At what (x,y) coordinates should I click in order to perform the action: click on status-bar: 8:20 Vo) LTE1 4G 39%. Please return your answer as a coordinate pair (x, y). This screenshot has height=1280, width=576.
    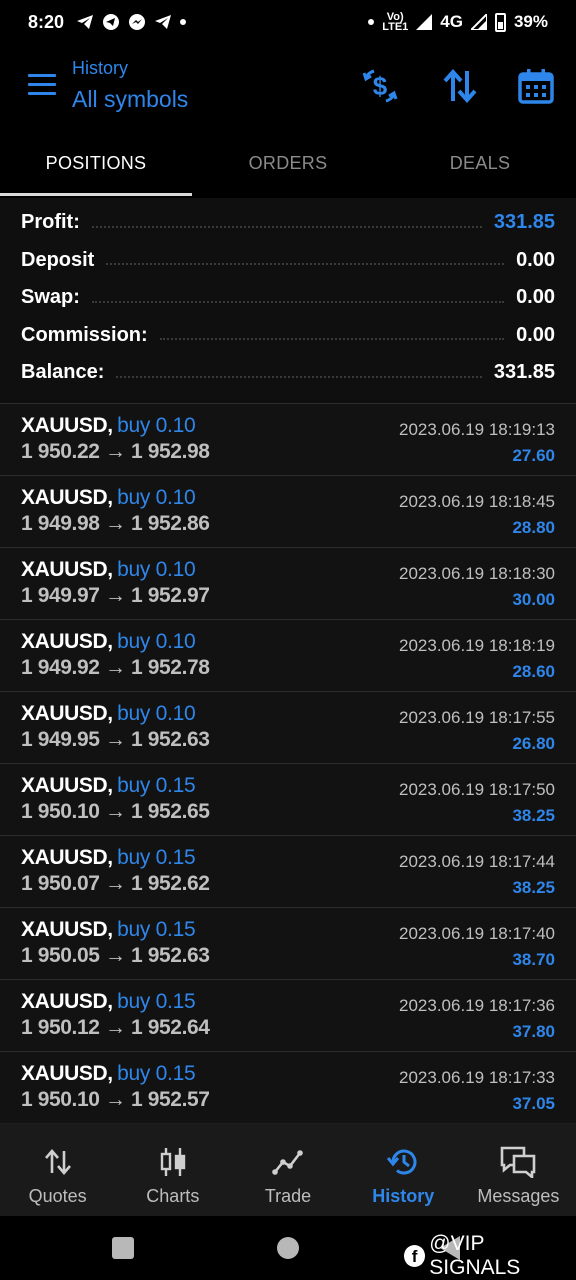
    Looking at the image, I should click on (288, 22).